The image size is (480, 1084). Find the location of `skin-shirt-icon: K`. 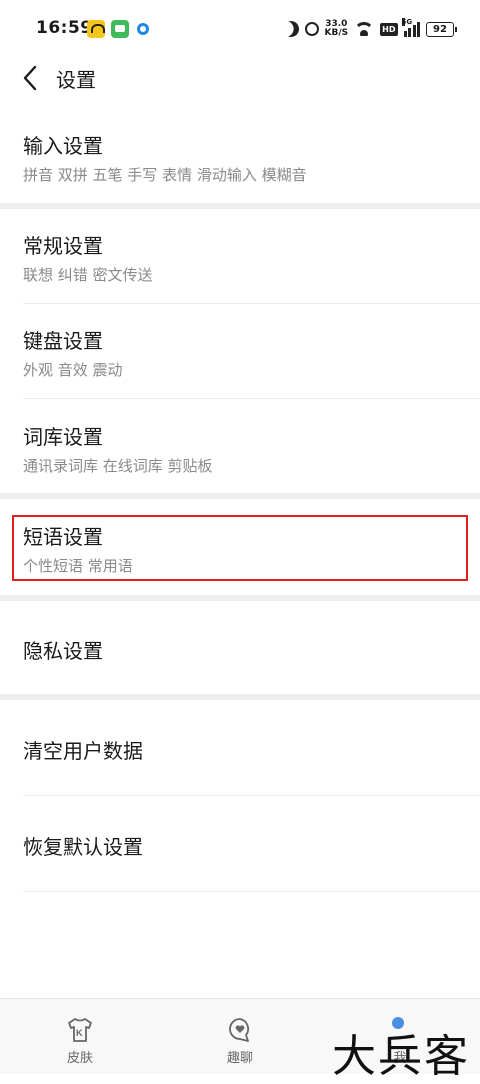

skin-shirt-icon: K is located at coordinates (80, 1030).